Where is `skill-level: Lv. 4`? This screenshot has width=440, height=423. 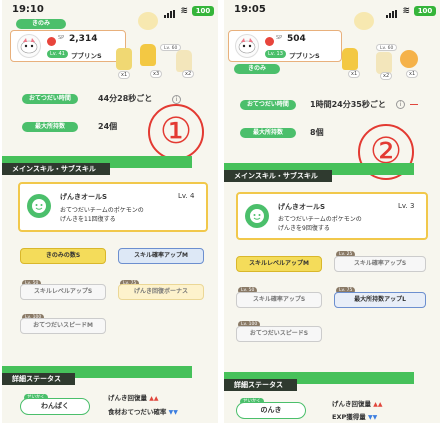
skill-level: Lv. 4 is located at coordinates (186, 196).